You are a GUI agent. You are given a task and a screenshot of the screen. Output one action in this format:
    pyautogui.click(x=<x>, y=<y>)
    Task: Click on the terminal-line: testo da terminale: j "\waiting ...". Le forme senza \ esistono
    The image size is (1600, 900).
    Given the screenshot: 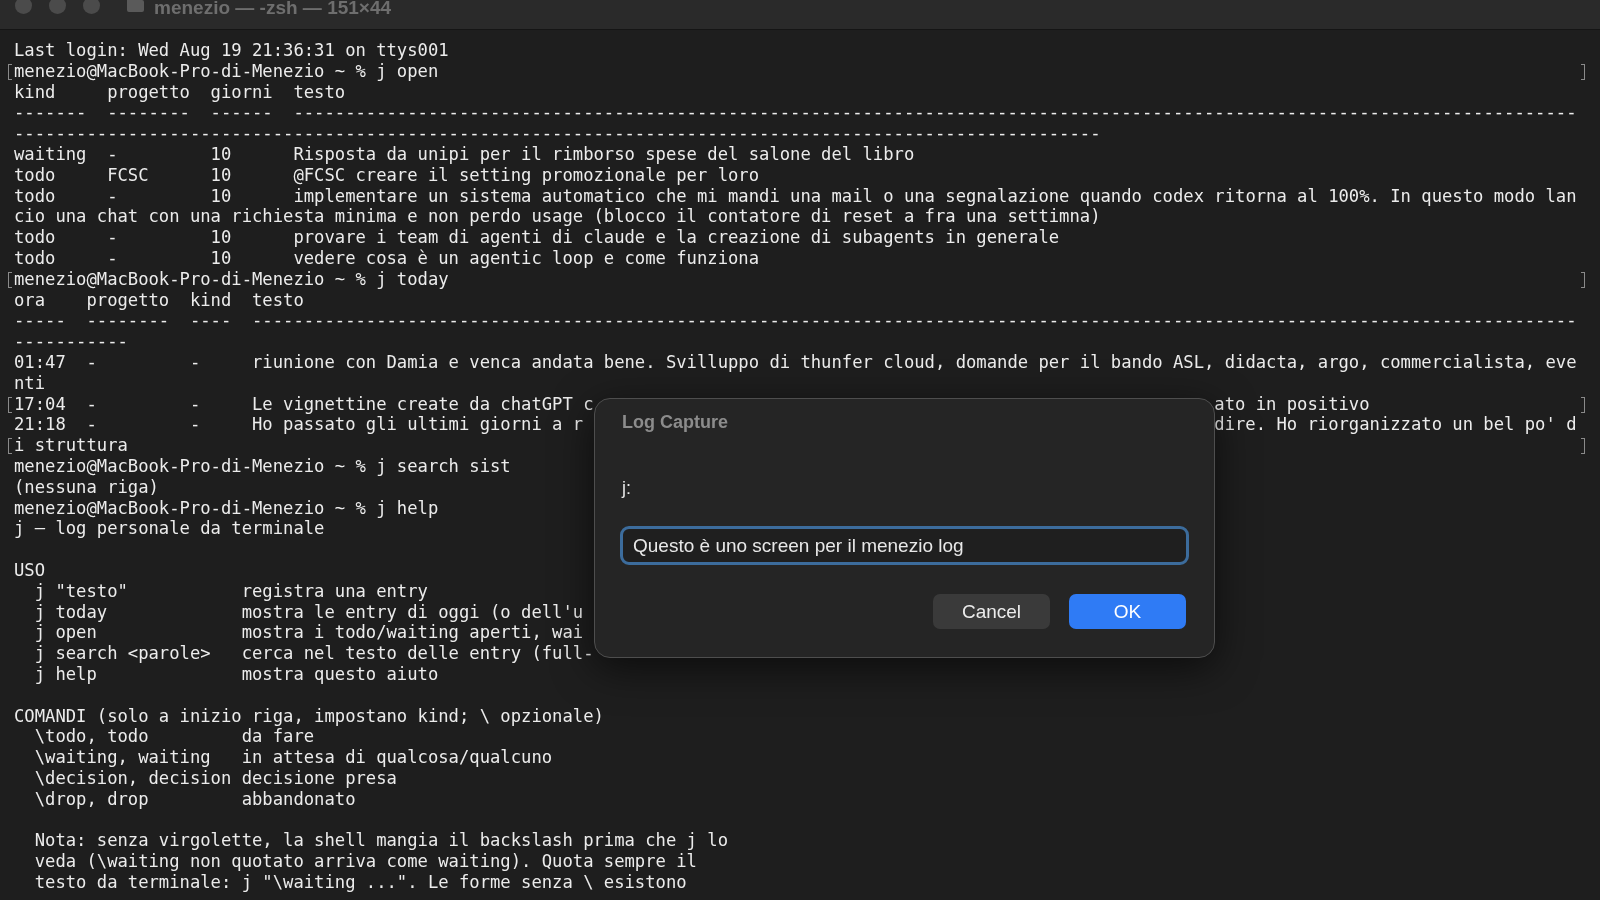 What is the action you would take?
    pyautogui.click(x=360, y=882)
    